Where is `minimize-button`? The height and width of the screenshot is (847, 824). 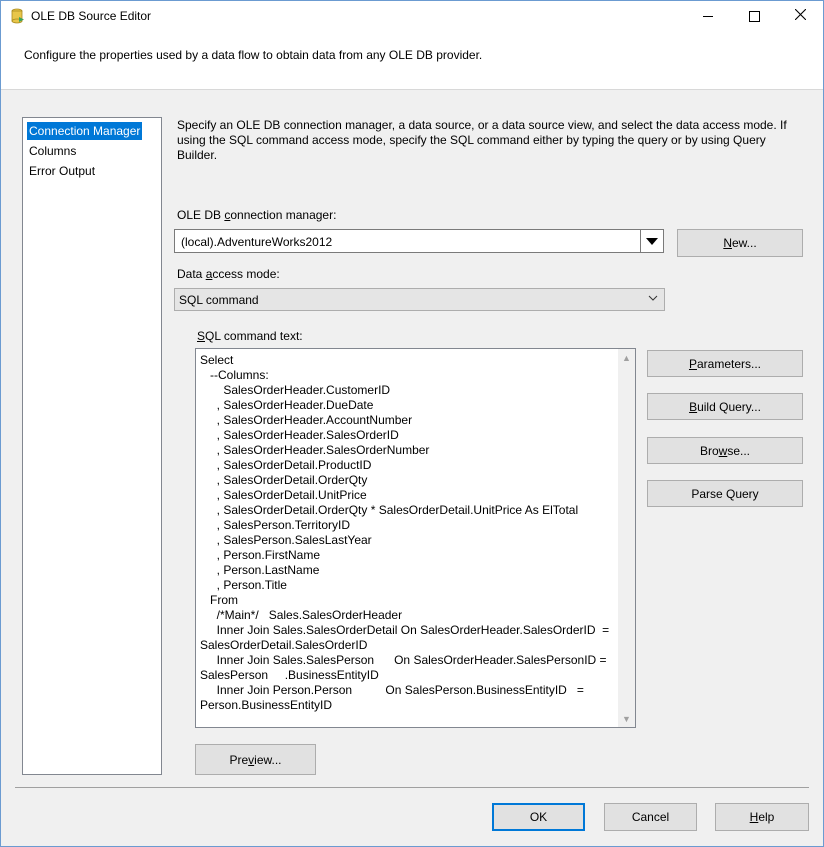 minimize-button is located at coordinates (708, 16).